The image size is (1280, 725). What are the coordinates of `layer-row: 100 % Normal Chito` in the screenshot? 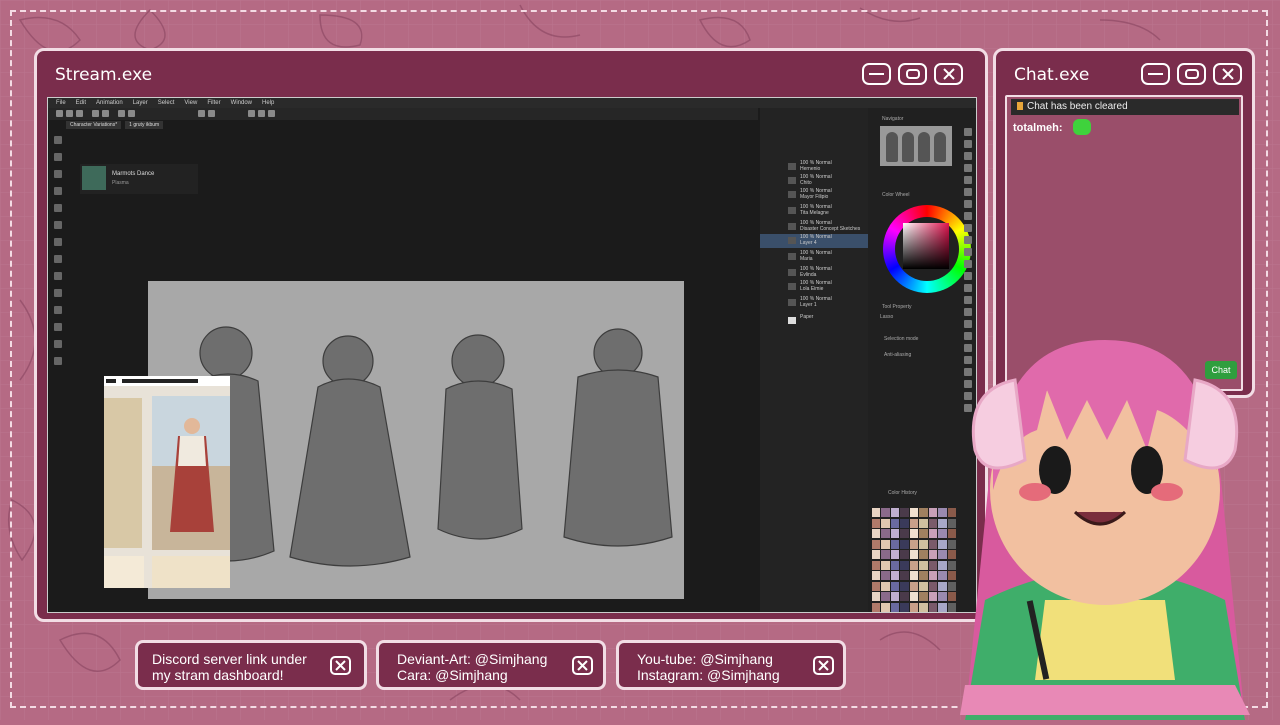 It's located at (814, 181).